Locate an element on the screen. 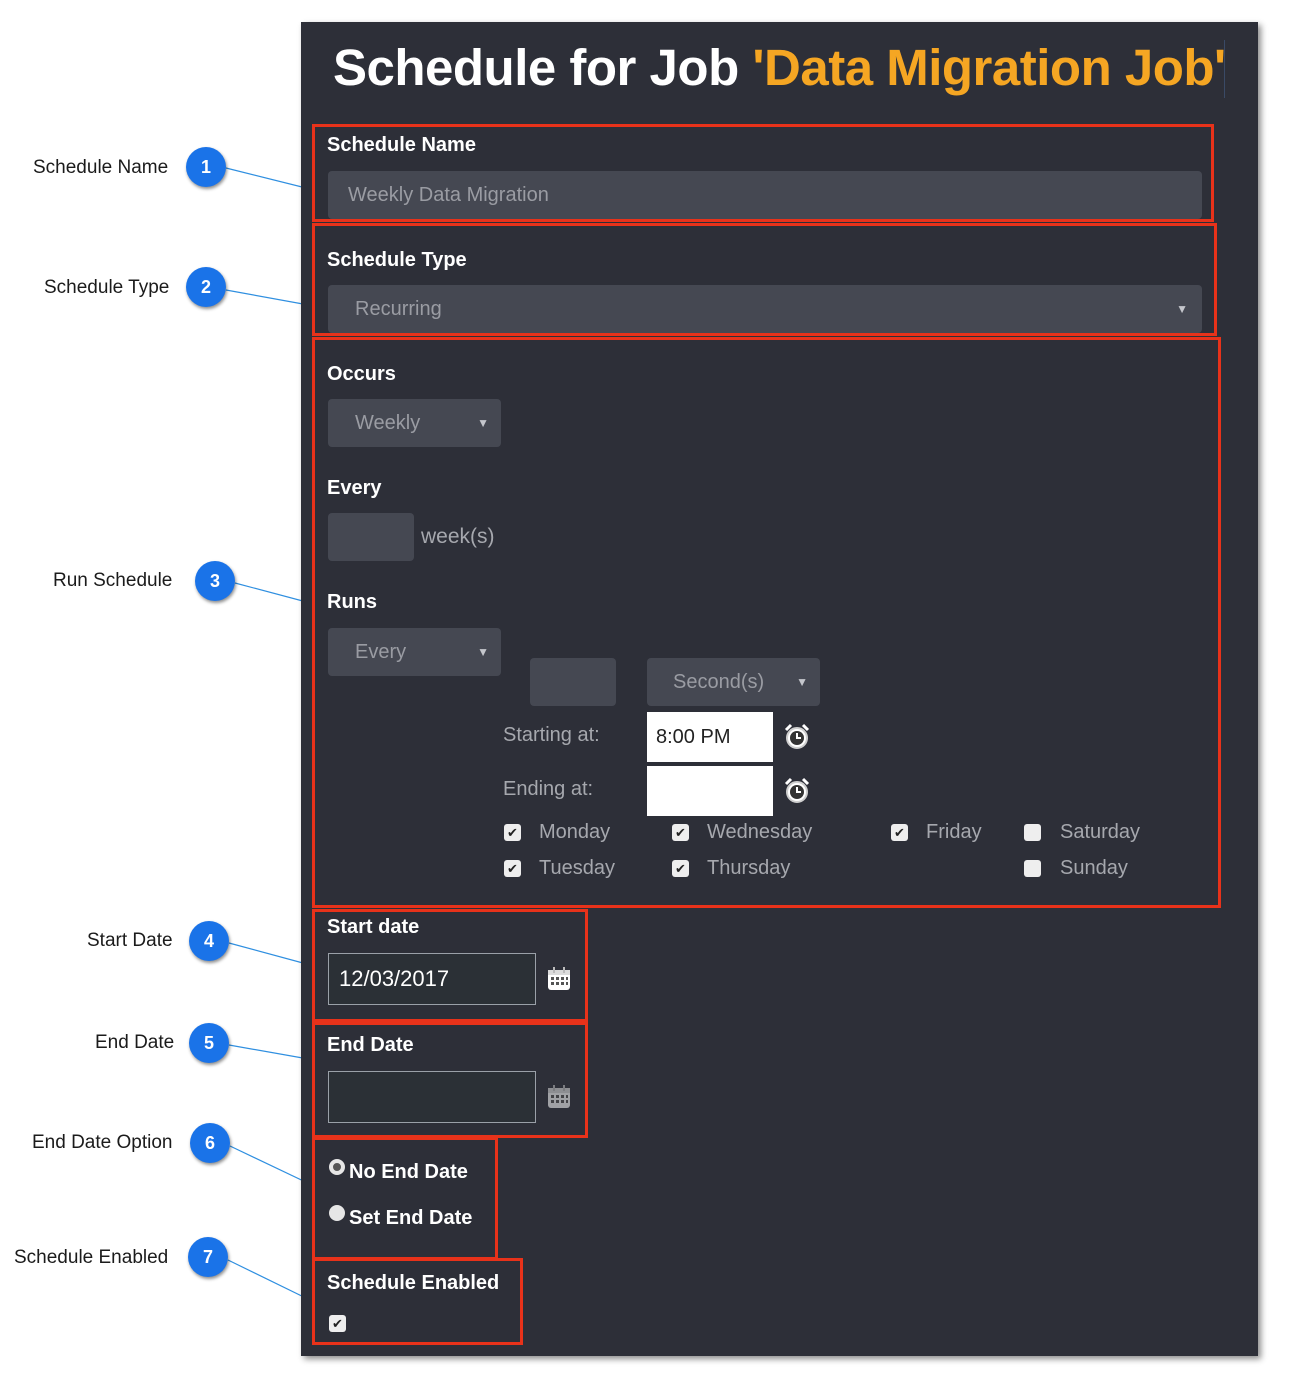 The height and width of the screenshot is (1382, 1291). saturday-checkbox: ✔ is located at coordinates (1032, 832).